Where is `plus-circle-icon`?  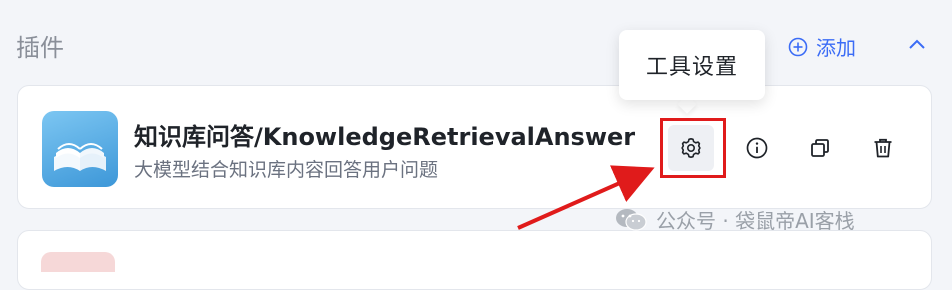 plus-circle-icon is located at coordinates (798, 46).